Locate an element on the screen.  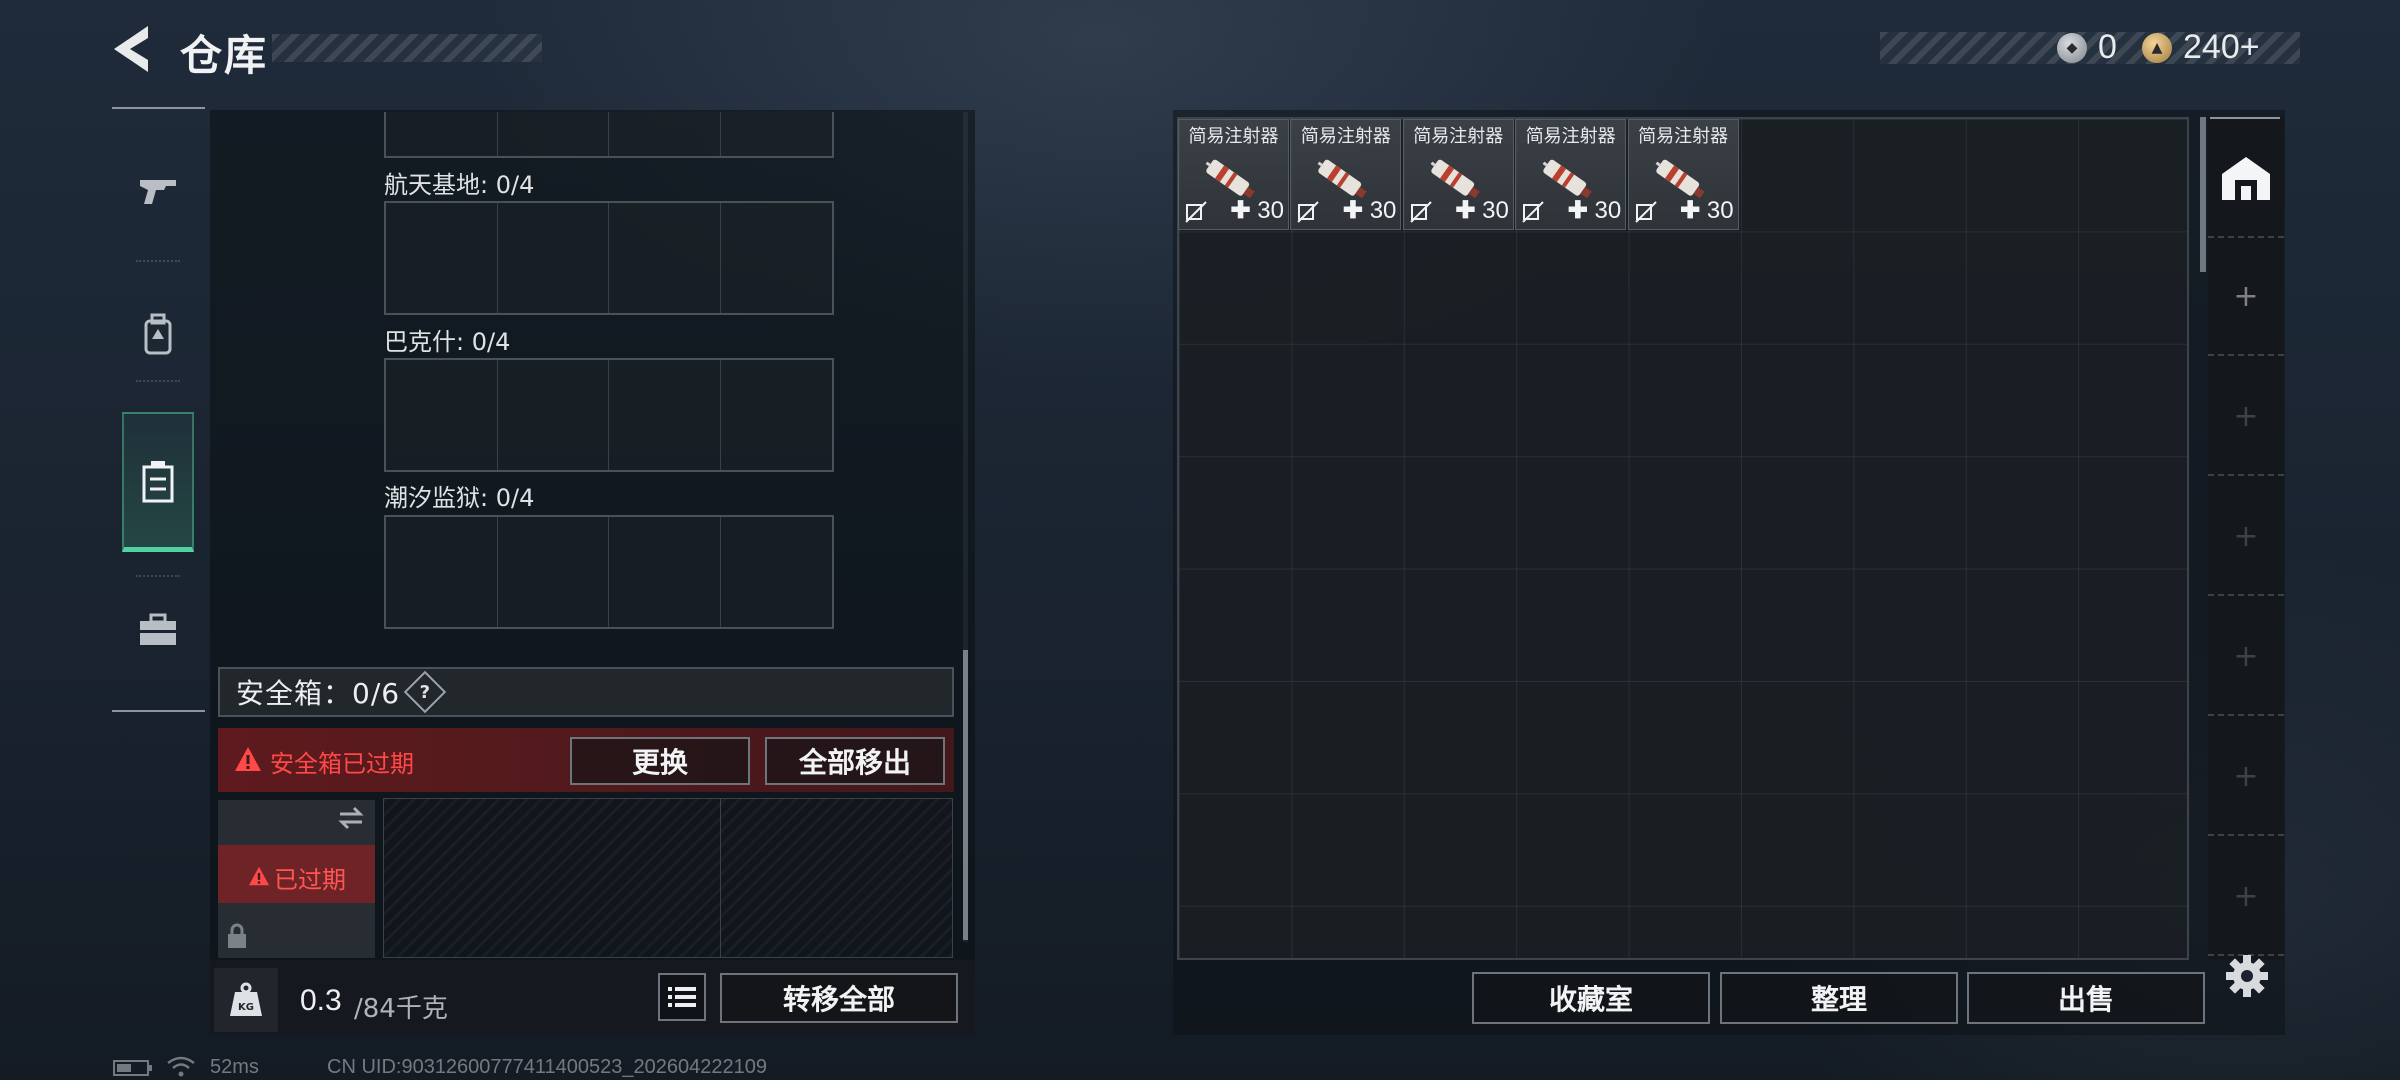
title-decoration is located at coordinates (407, 48).